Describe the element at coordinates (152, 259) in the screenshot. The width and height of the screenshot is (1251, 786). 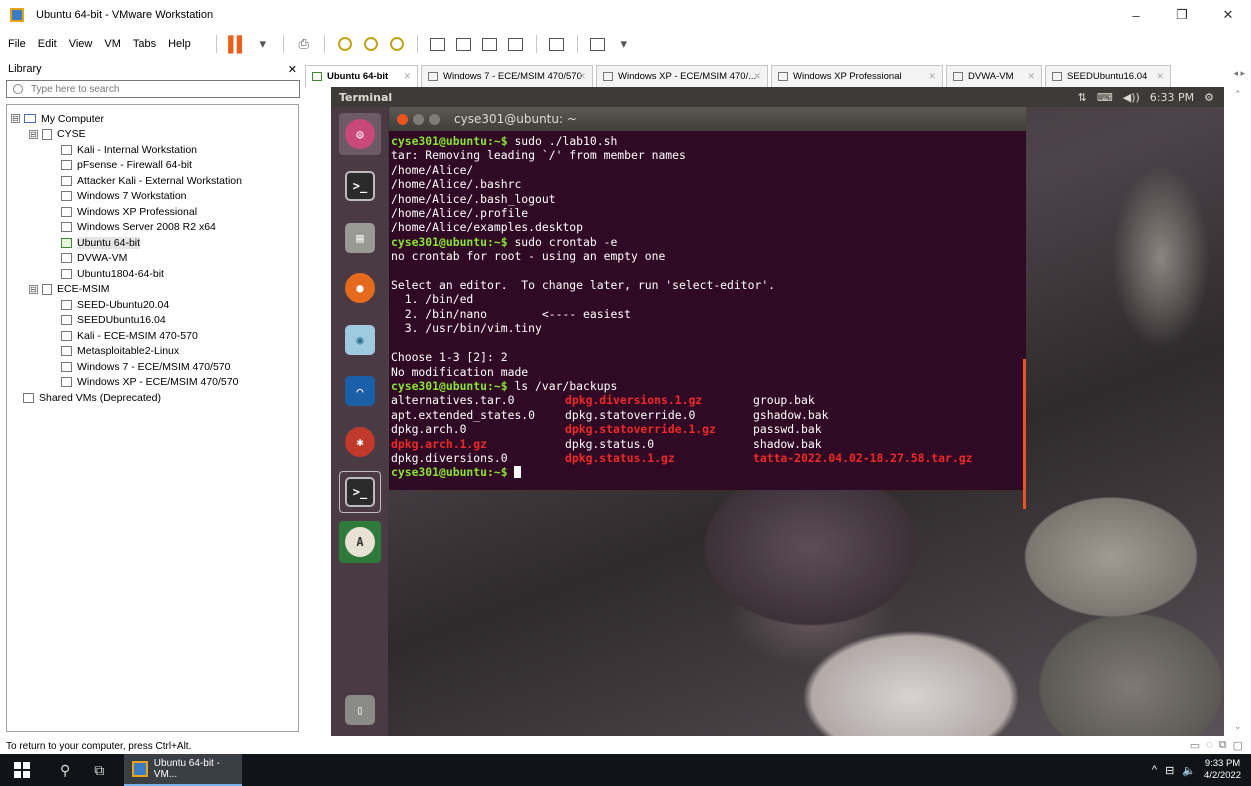
I see `tree-node-vm: DVWA-VM` at that location.